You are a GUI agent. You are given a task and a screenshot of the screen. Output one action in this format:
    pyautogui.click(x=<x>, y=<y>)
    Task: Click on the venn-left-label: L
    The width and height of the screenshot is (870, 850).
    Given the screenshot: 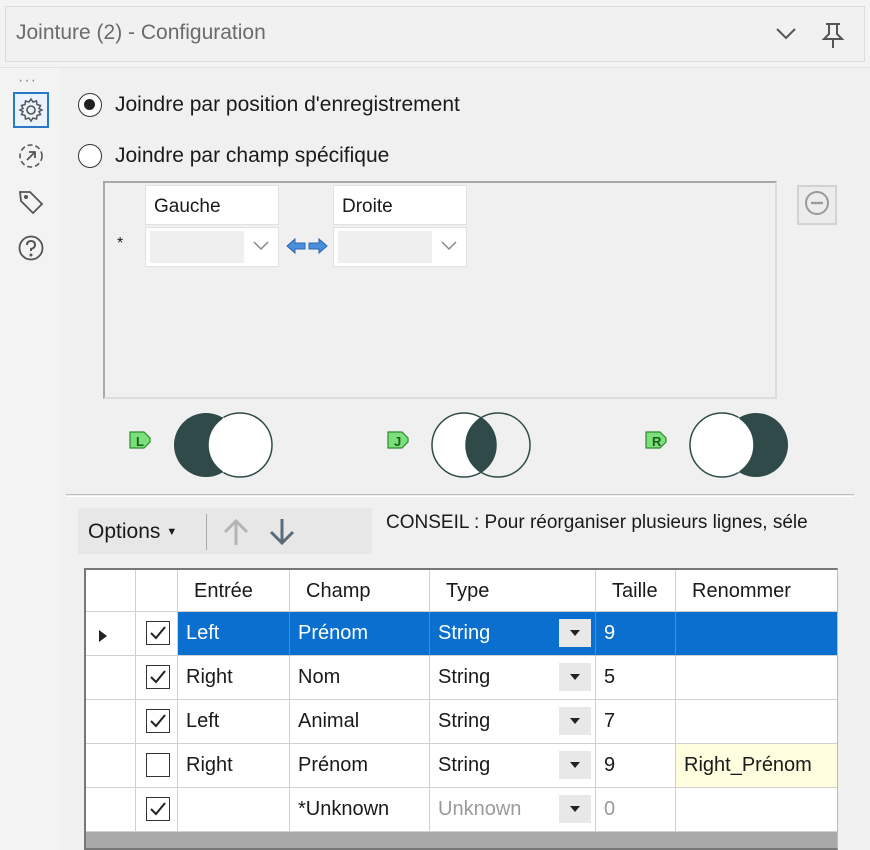 What is the action you would take?
    pyautogui.click(x=140, y=441)
    